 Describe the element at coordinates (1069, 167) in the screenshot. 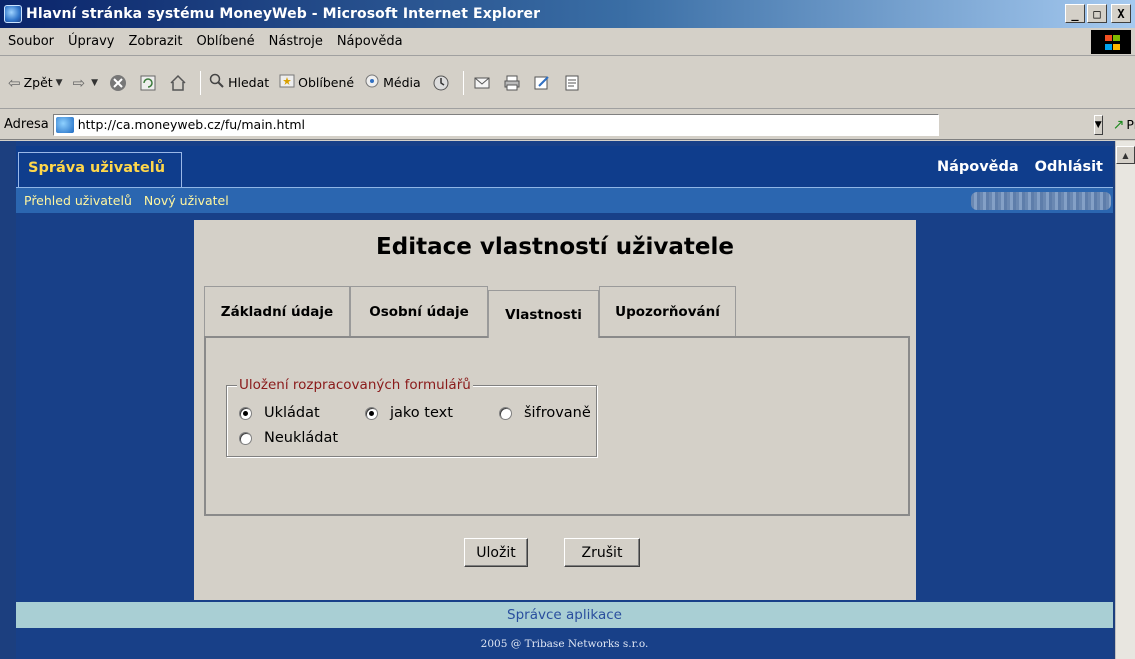

I see `logout-link: Odhlásit` at that location.